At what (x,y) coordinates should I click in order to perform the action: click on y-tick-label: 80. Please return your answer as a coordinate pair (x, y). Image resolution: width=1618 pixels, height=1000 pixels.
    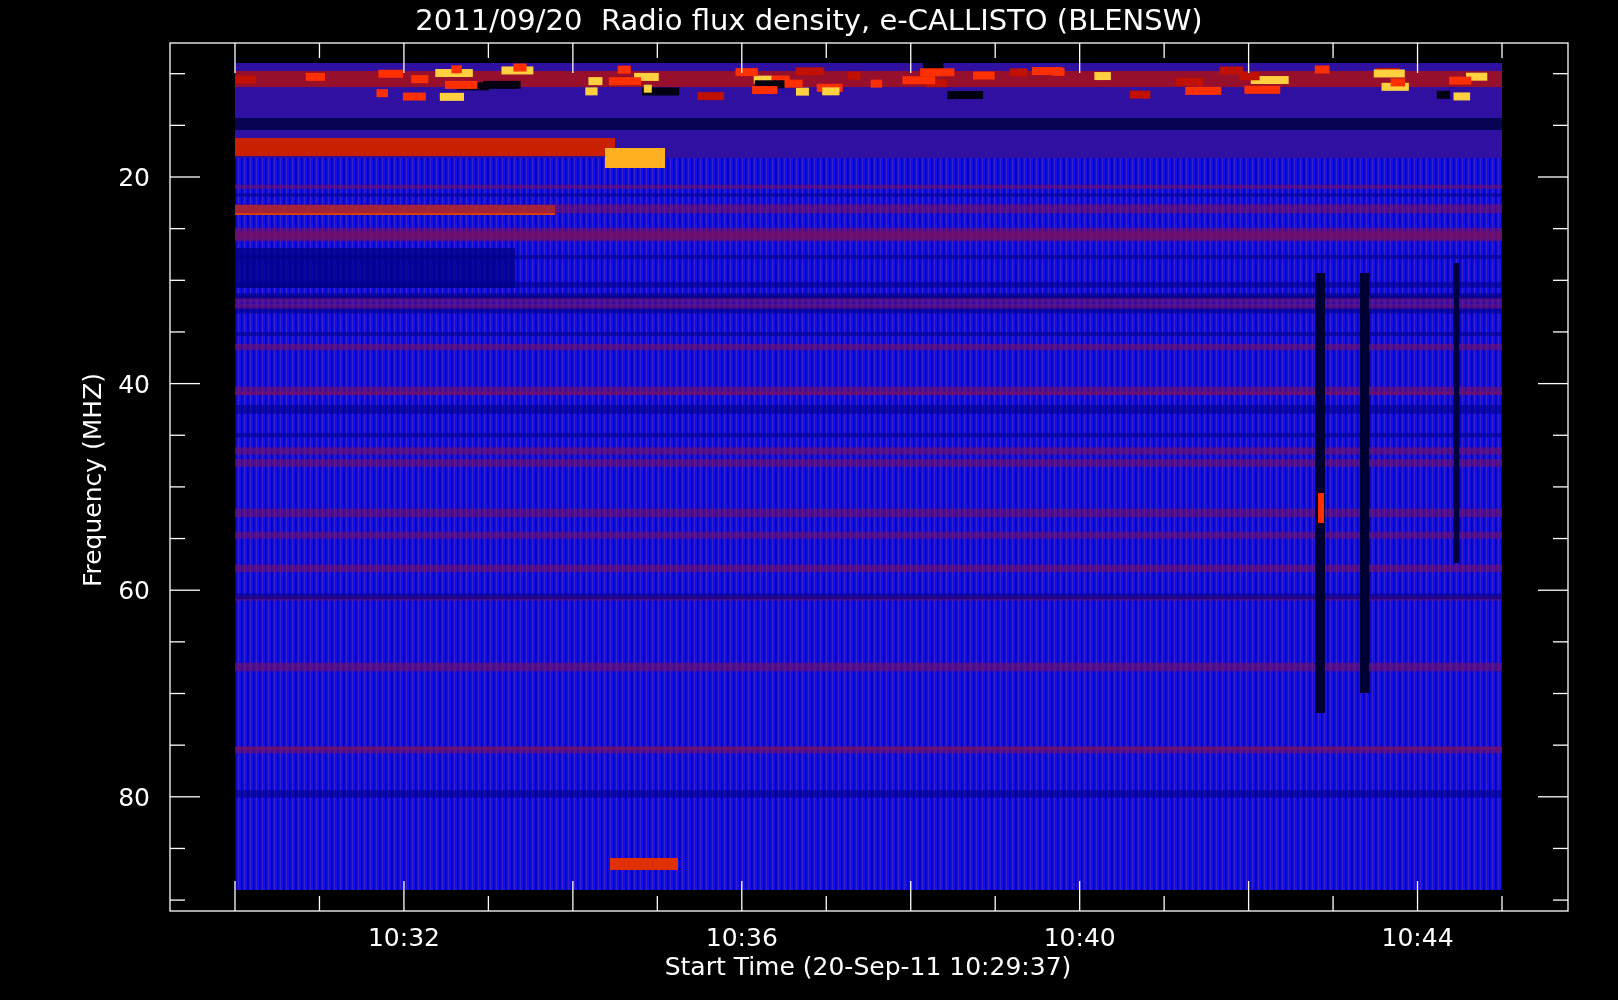
    Looking at the image, I should click on (134, 797).